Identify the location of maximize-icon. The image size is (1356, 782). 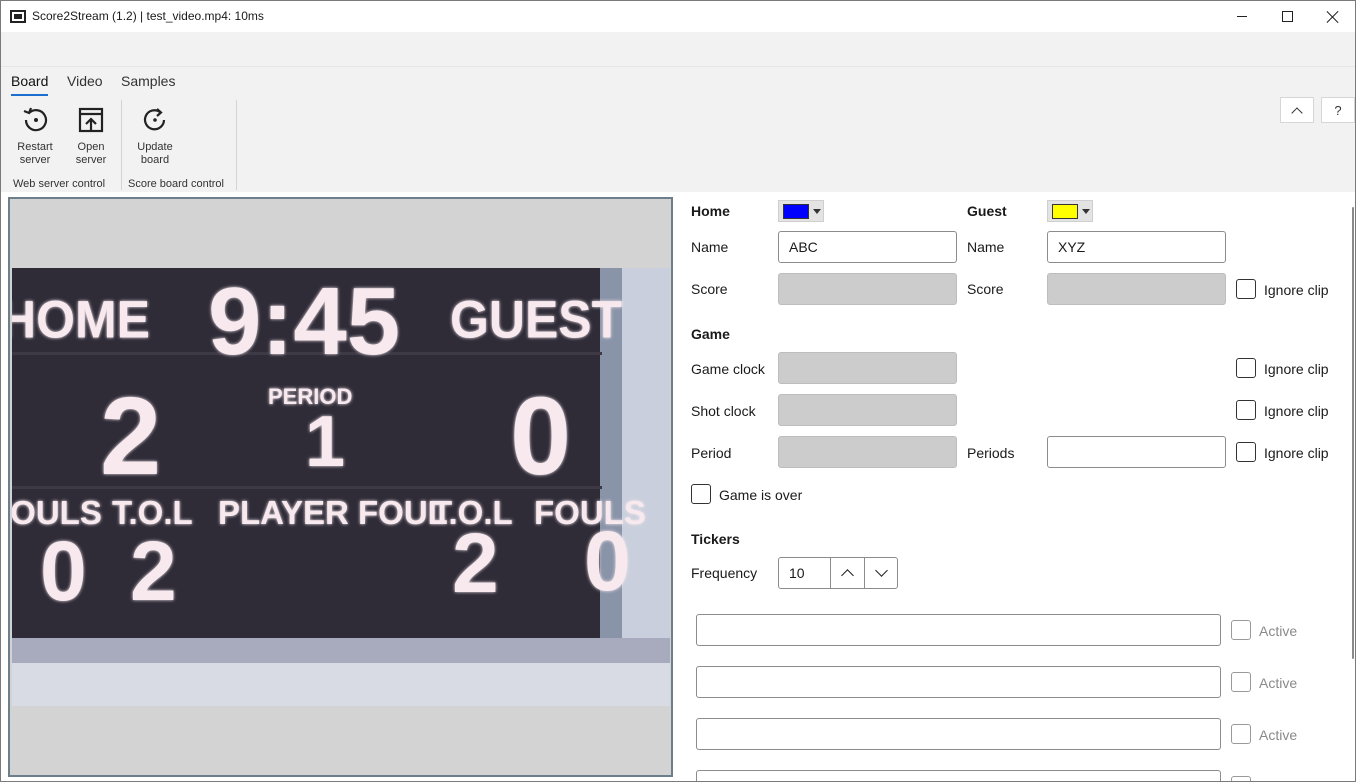
(1287, 16).